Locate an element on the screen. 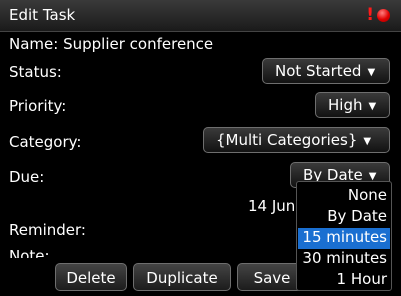  due-date-value: 14 Jun is located at coordinates (272, 206).